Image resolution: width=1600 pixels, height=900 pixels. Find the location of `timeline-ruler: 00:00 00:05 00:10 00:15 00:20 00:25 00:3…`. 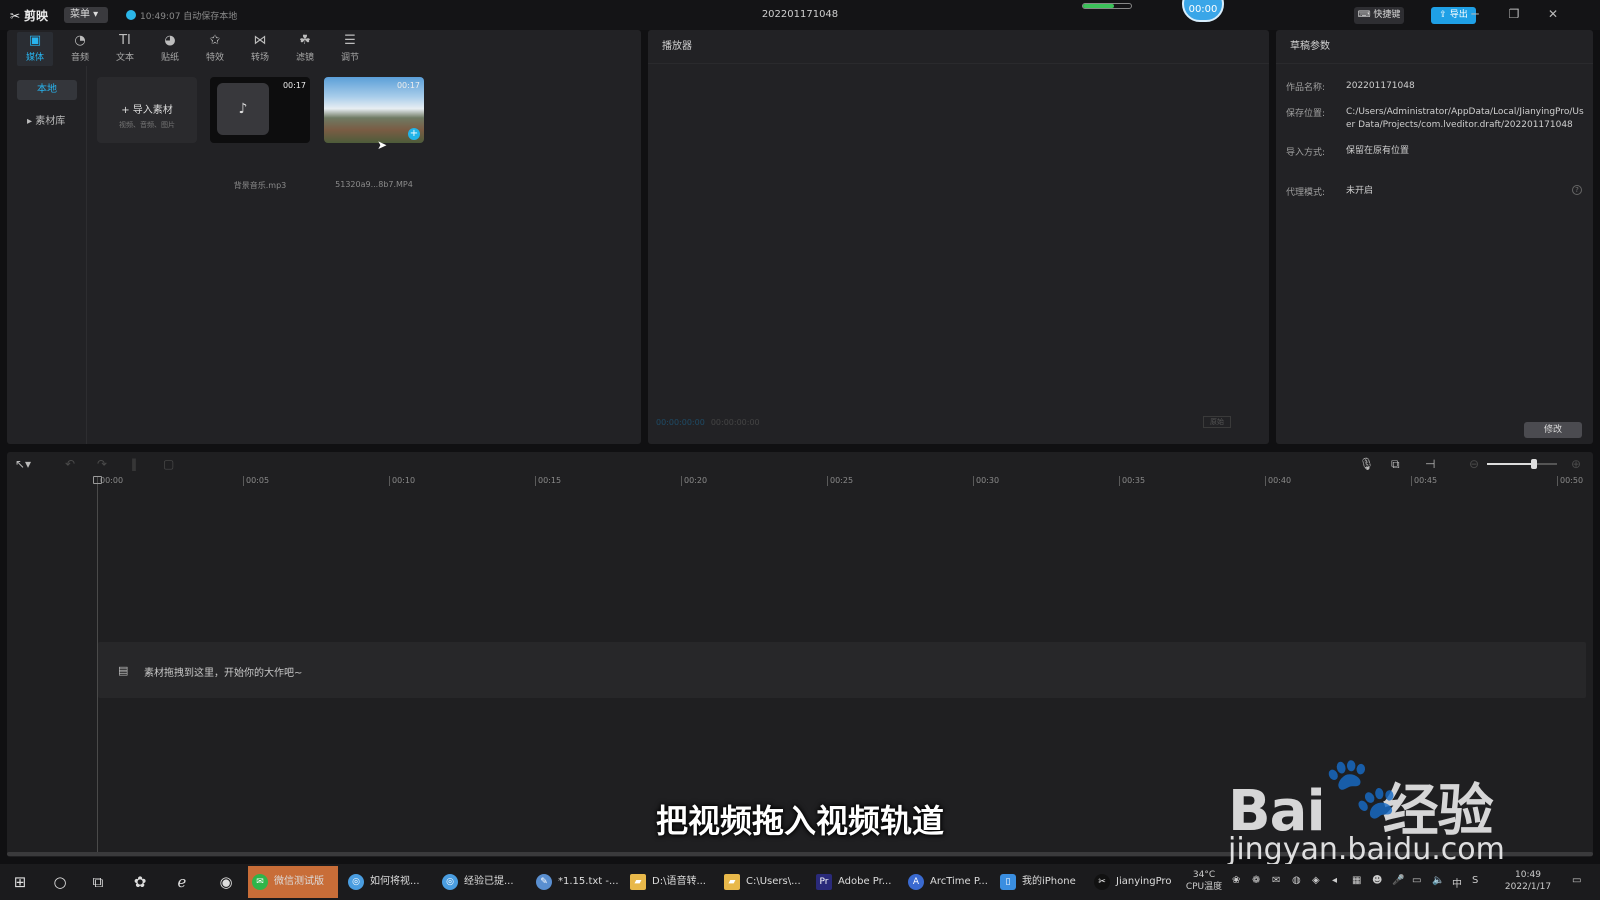

timeline-ruler: 00:00 00:05 00:10 00:15 00:20 00:25 00:3… is located at coordinates (845, 482).